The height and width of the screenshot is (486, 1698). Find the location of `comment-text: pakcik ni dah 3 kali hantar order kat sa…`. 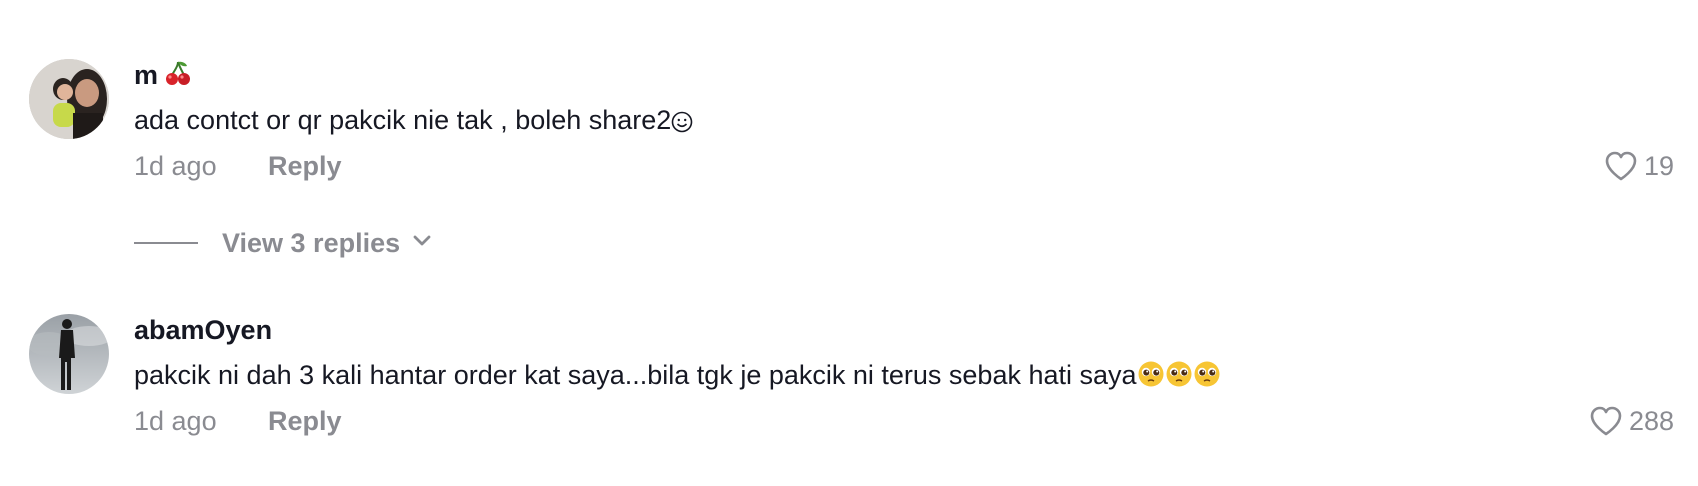

comment-text: pakcik ni dah 3 kali hantar order kat sa… is located at coordinates (677, 377).